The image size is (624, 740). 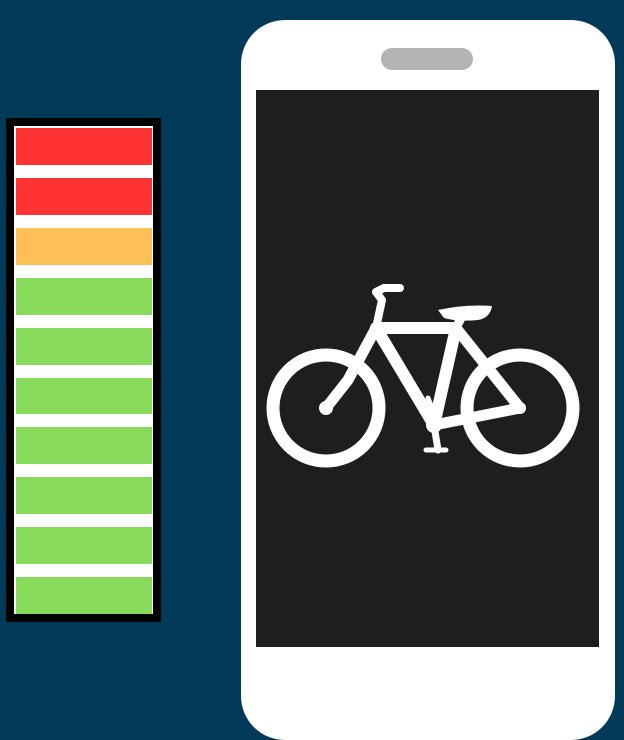 What do you see at coordinates (427, 59) in the screenshot?
I see `phone-speaker` at bounding box center [427, 59].